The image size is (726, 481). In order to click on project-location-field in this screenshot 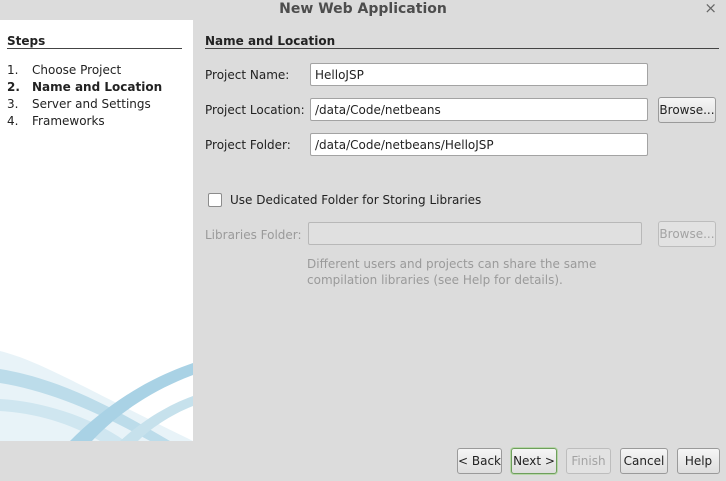, I will do `click(479, 109)`.